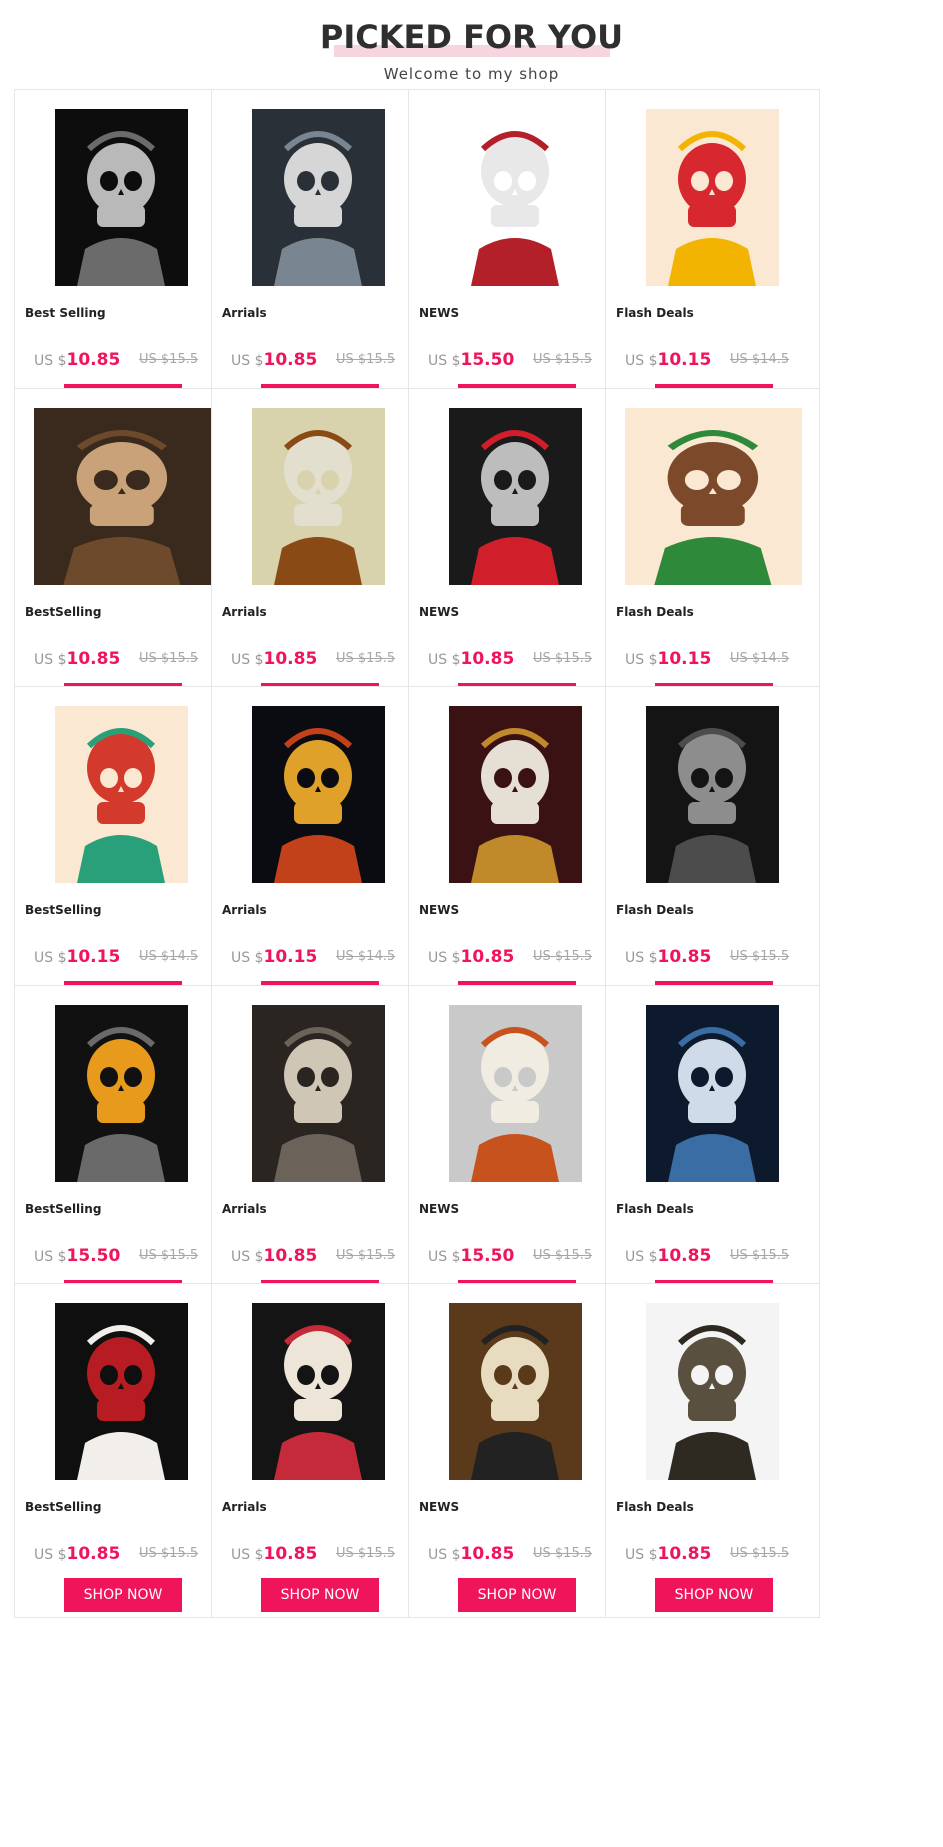 This screenshot has width=943, height=1847. What do you see at coordinates (65, 313) in the screenshot?
I see `product-tag: Best Selling` at bounding box center [65, 313].